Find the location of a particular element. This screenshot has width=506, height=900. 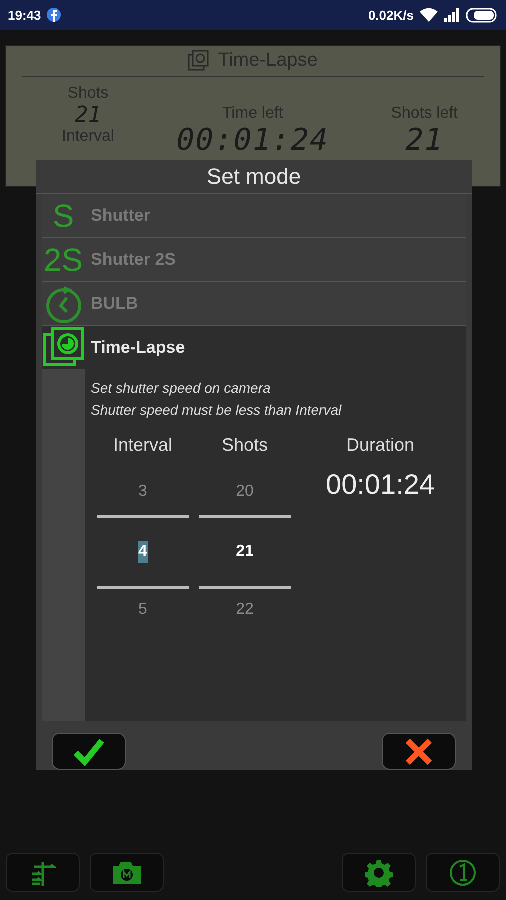

picker-value: 5 is located at coordinates (143, 610).